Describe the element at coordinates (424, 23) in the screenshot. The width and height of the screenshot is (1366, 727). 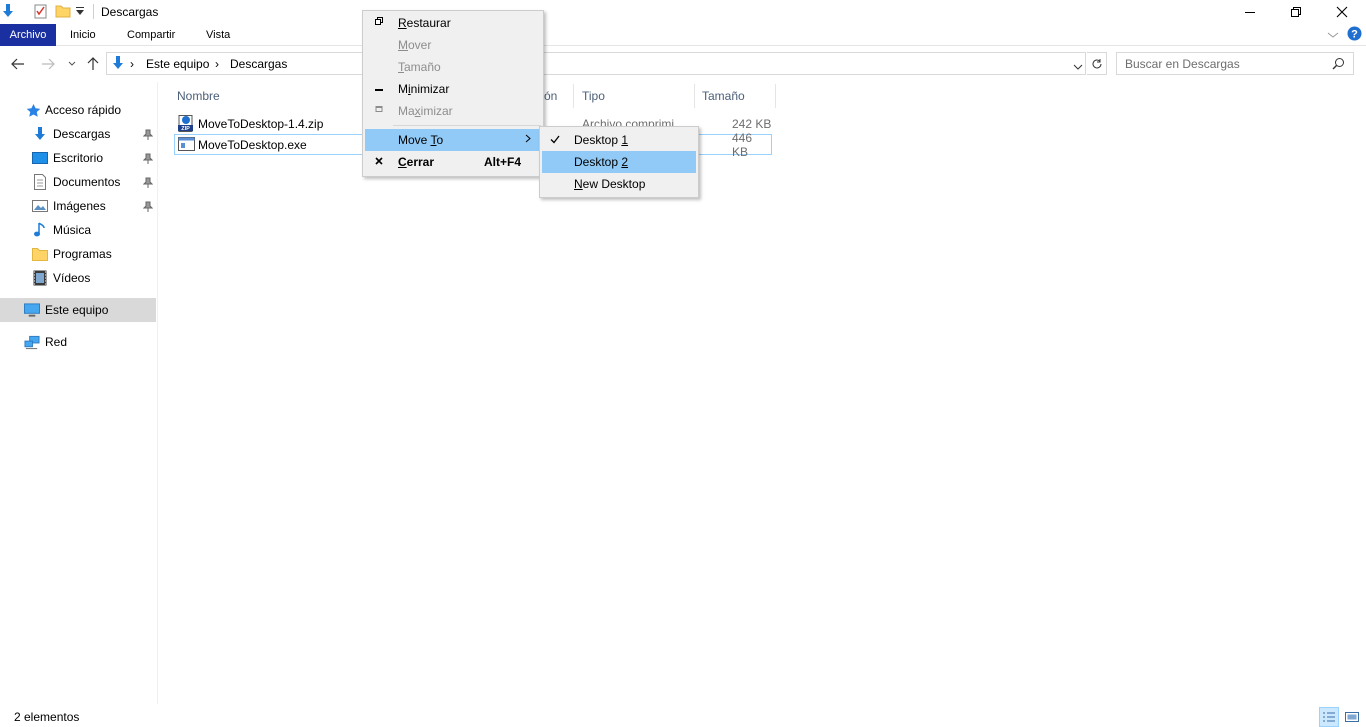
I see `menu-item-label: Restaurar` at that location.